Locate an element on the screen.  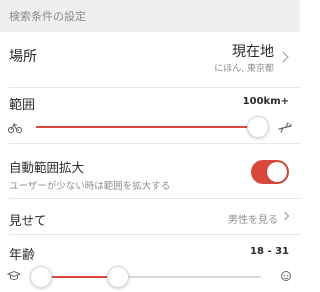
show-value: 男性を見る is located at coordinates (253, 220).